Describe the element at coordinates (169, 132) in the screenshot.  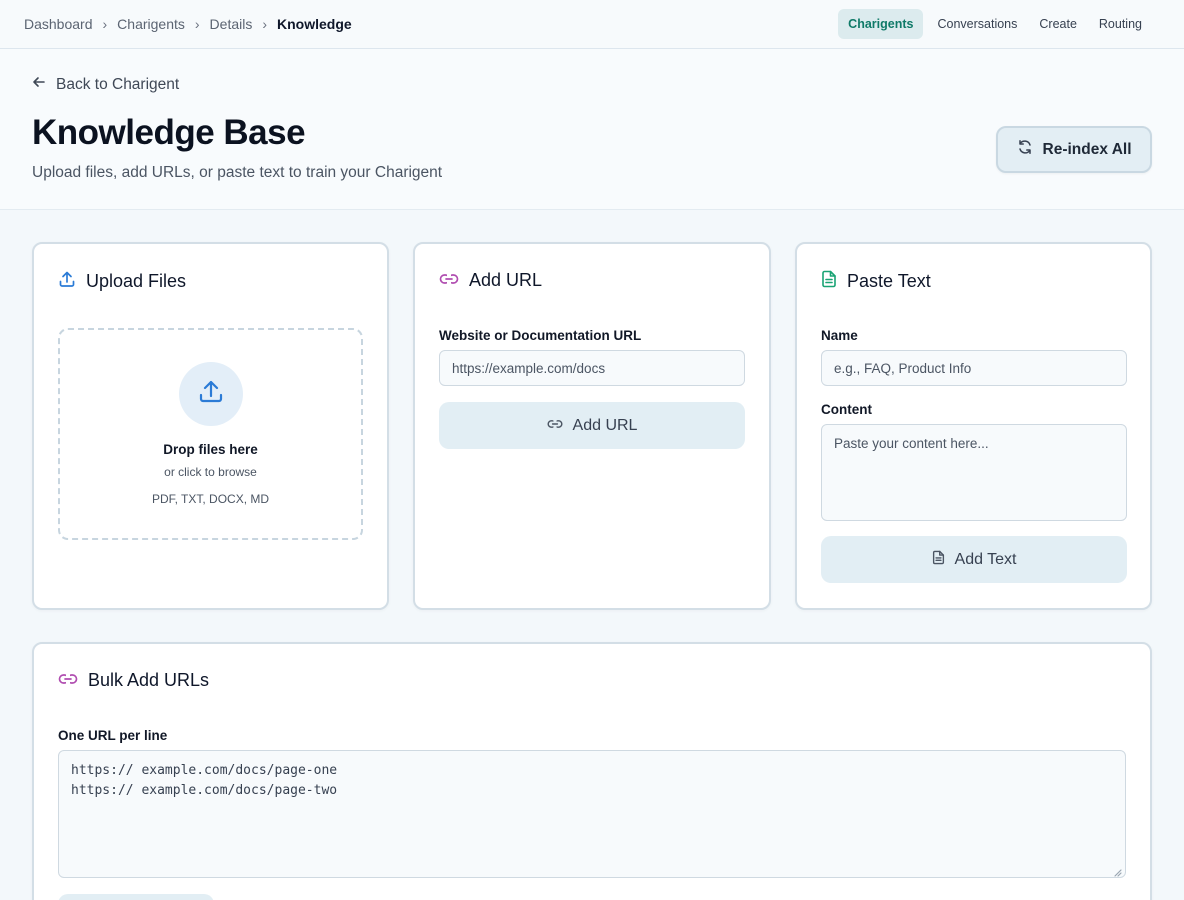
I see `page-title: Knowledge Base` at that location.